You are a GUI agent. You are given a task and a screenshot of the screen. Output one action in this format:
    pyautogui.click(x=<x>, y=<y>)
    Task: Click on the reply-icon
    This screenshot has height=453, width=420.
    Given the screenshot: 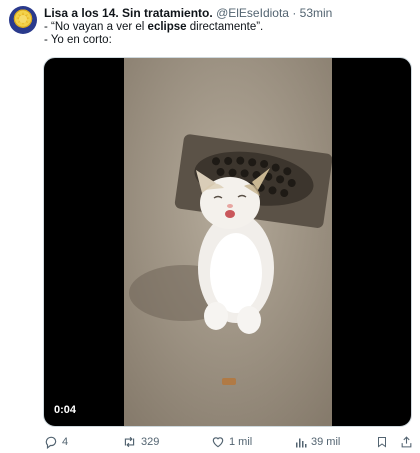 What is the action you would take?
    pyautogui.click(x=51, y=442)
    